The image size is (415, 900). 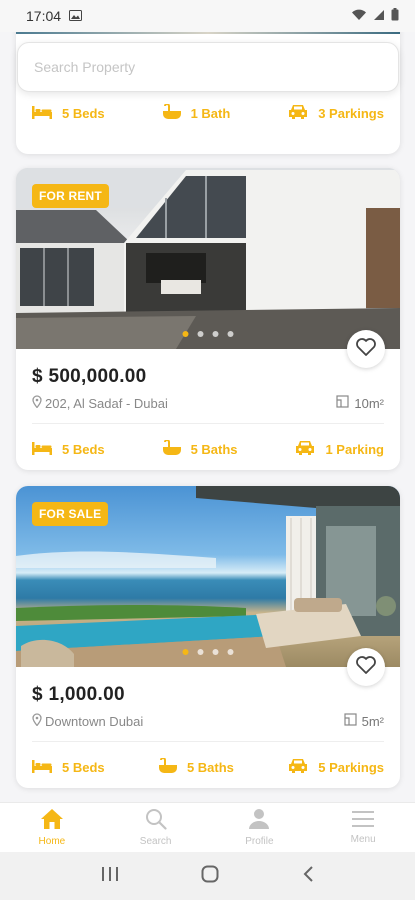 I want to click on parking-feature: 3 Parkings, so click(x=336, y=113).